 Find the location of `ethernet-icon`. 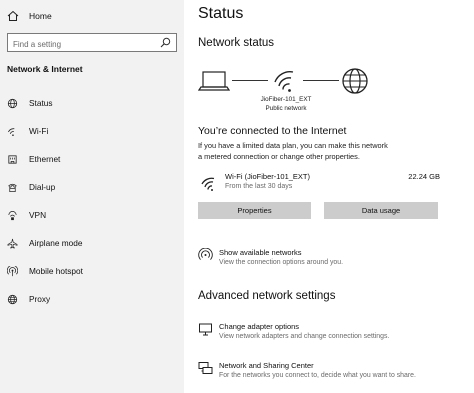

ethernet-icon is located at coordinates (12, 159).